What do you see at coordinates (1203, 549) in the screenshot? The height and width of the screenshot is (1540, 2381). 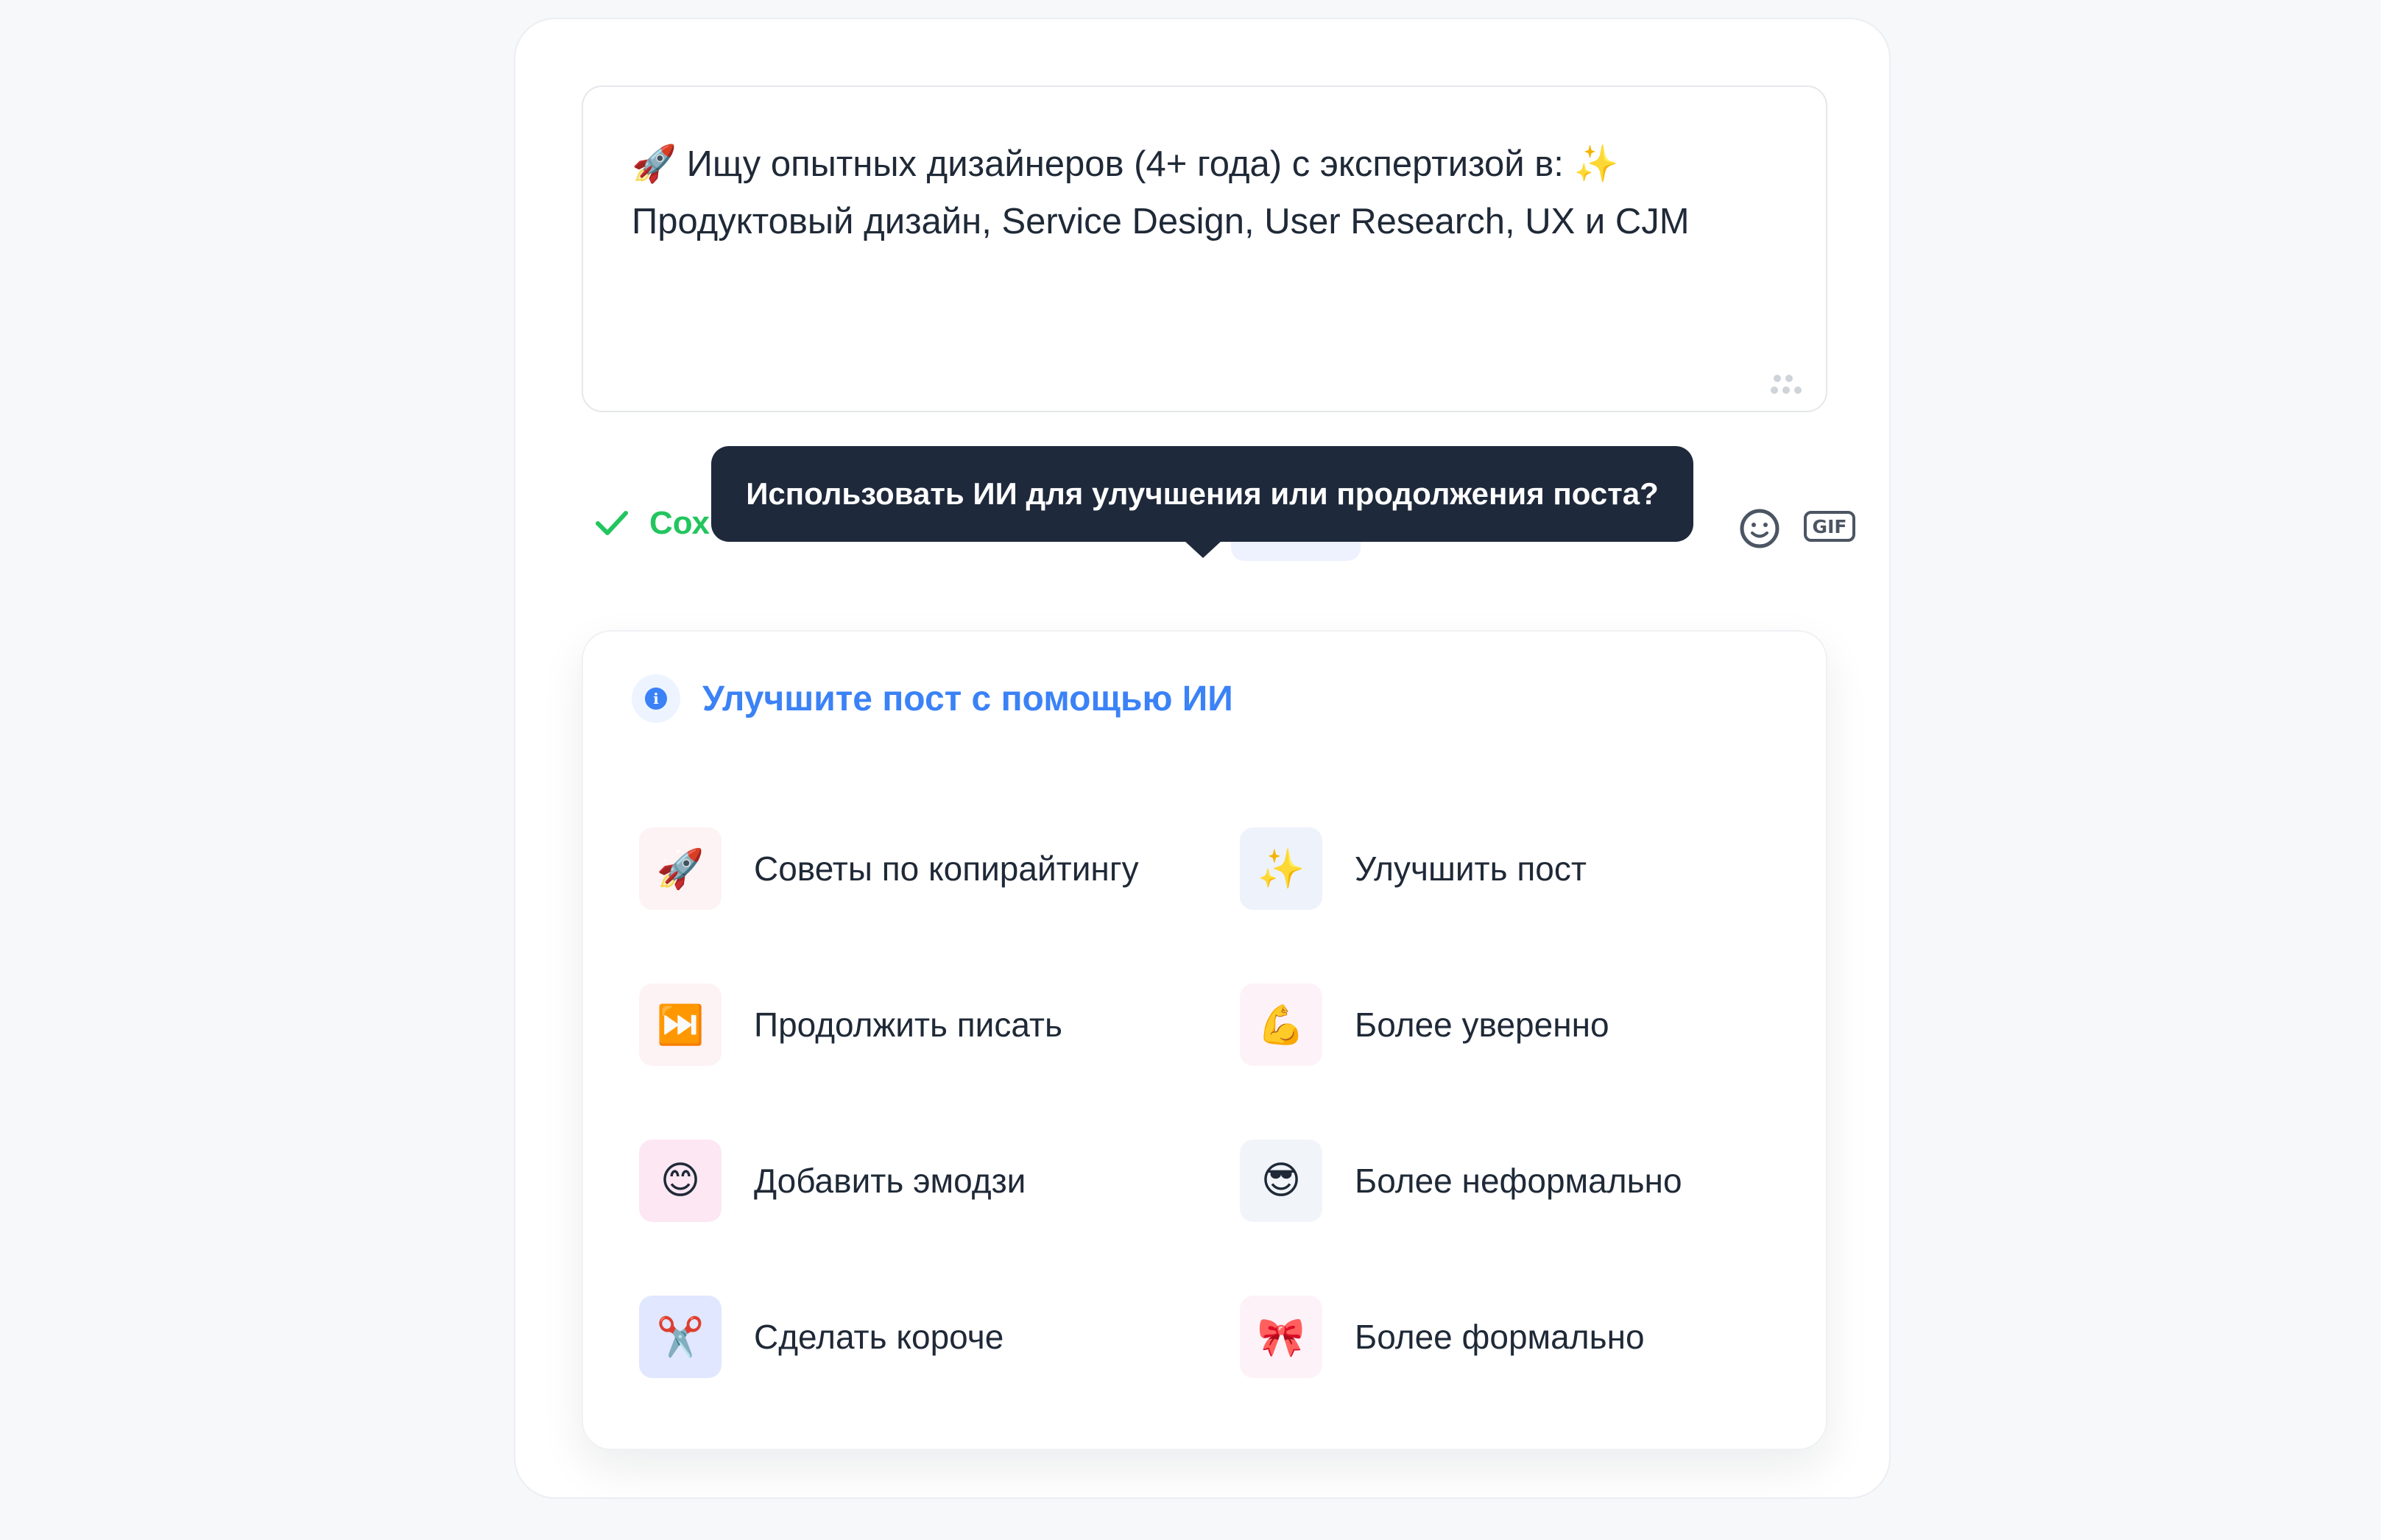 I see `tooltip-arrow` at bounding box center [1203, 549].